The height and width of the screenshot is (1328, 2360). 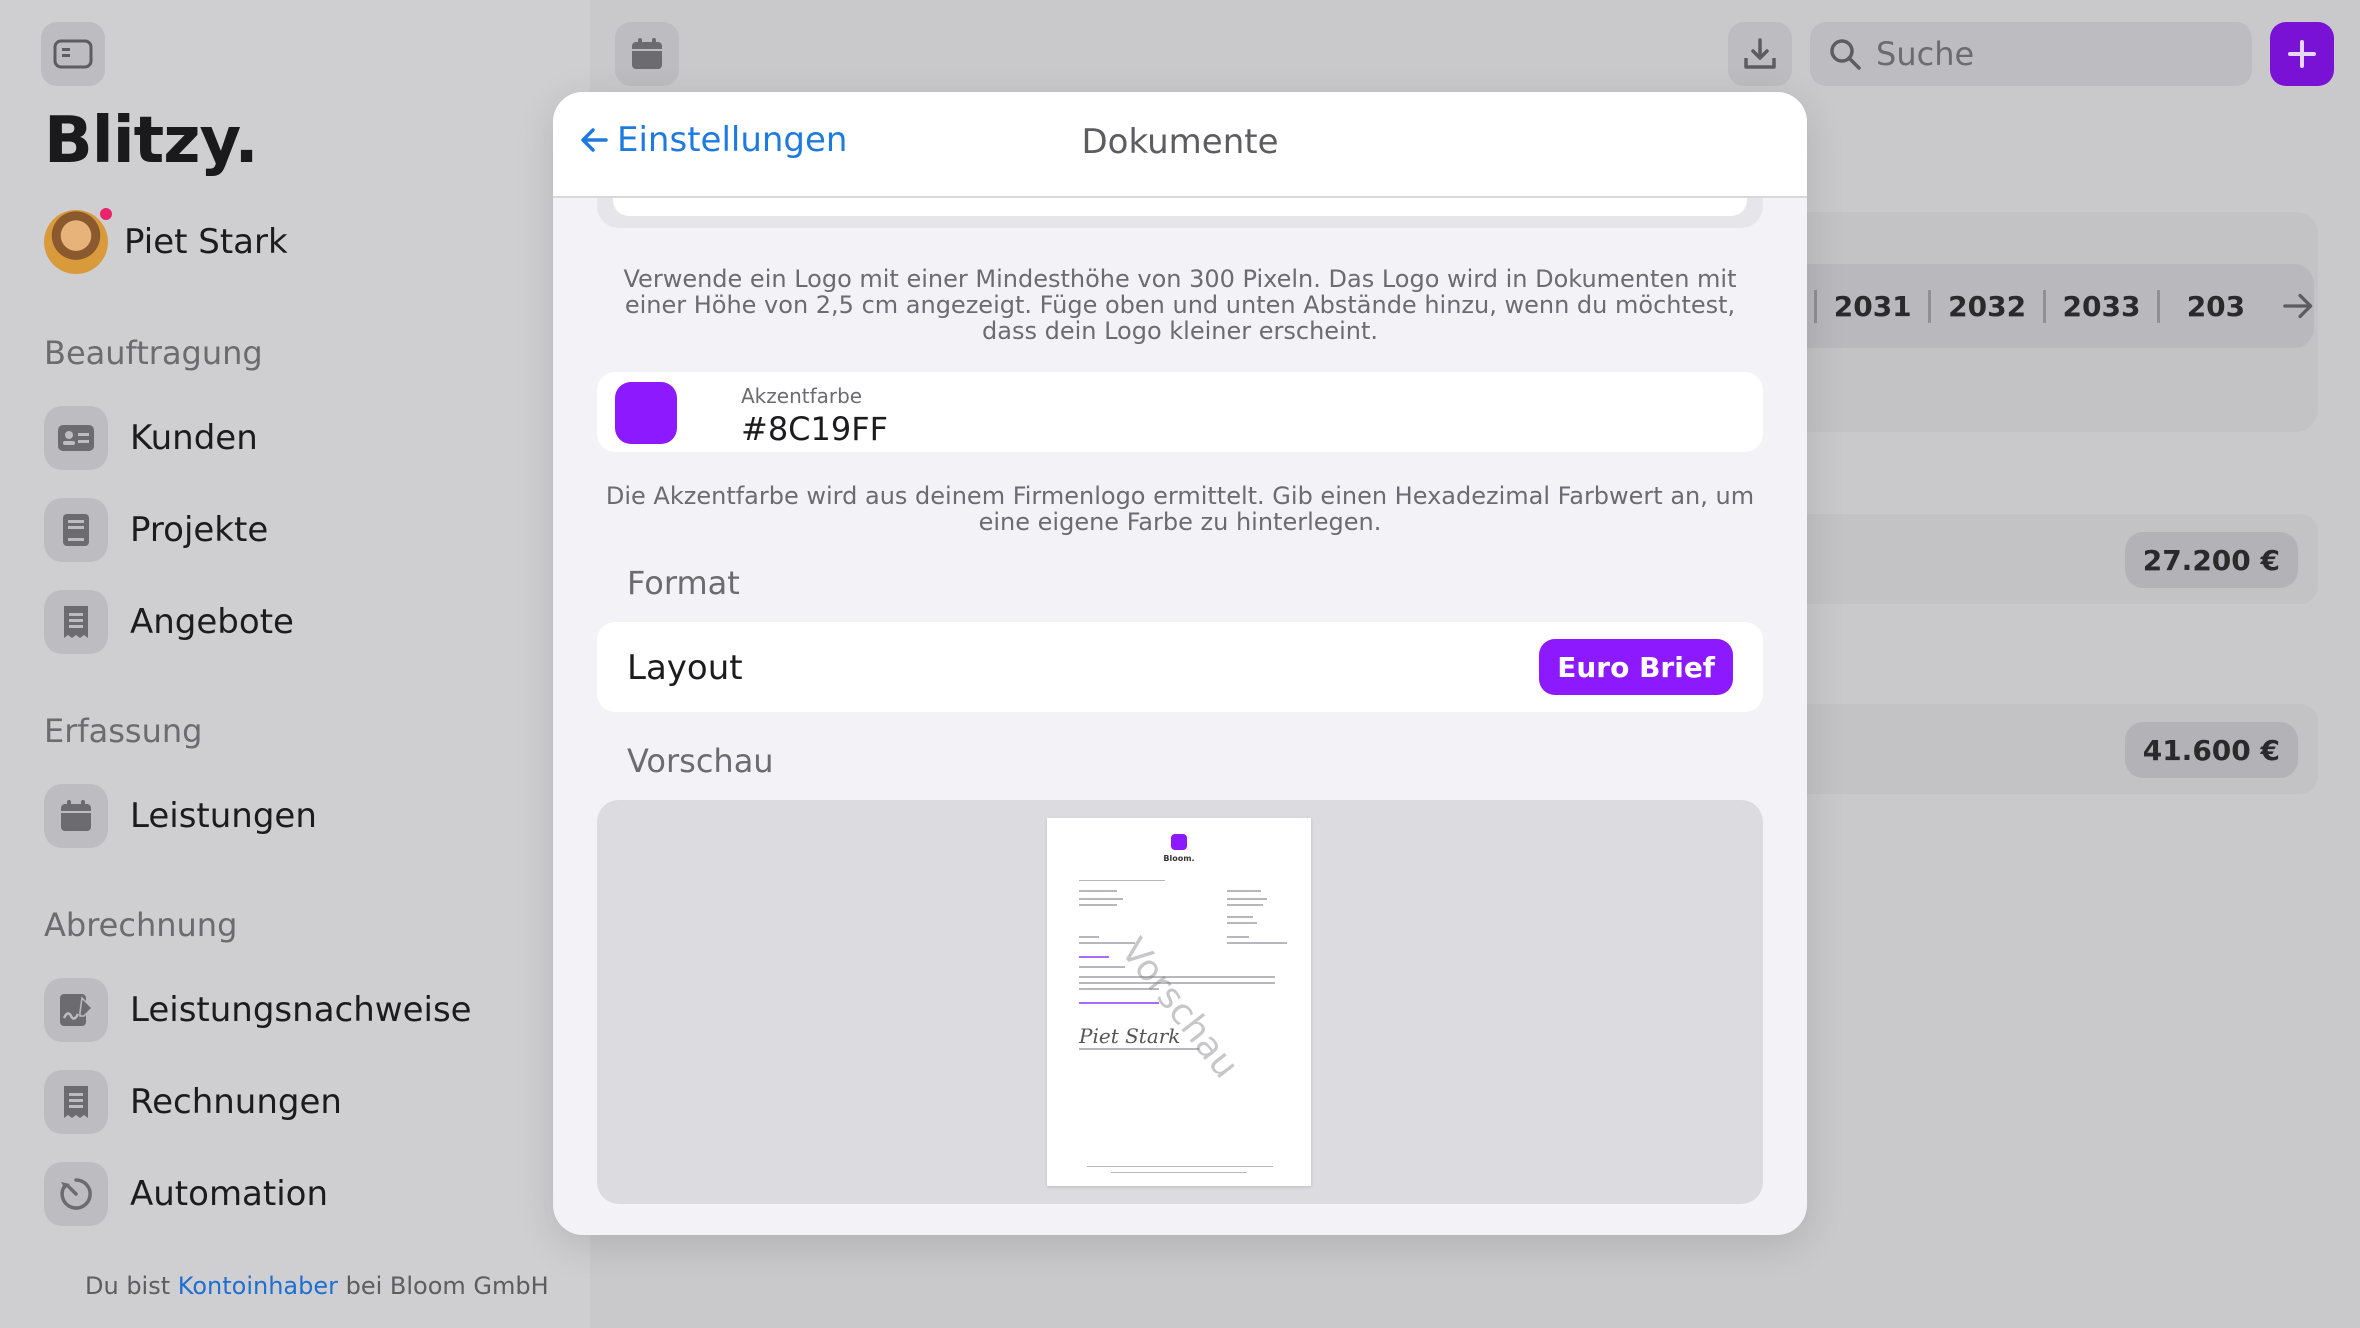 What do you see at coordinates (153, 353) in the screenshot?
I see `section-beauftragung: Beauftragung` at bounding box center [153, 353].